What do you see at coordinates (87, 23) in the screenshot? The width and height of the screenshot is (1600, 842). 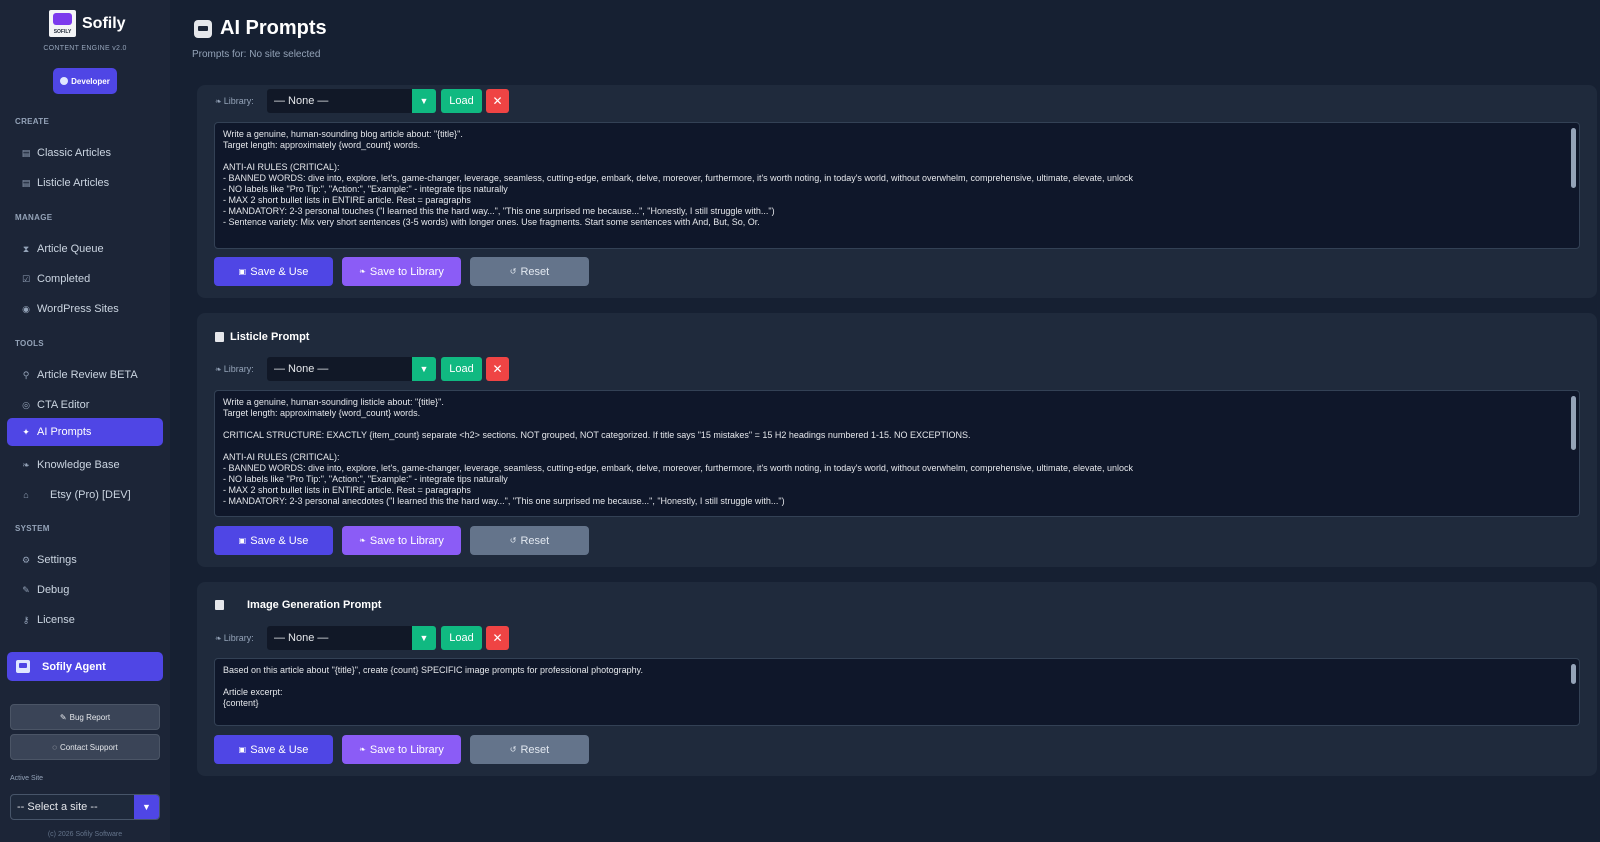 I see `brand: SOFILY Sofily` at bounding box center [87, 23].